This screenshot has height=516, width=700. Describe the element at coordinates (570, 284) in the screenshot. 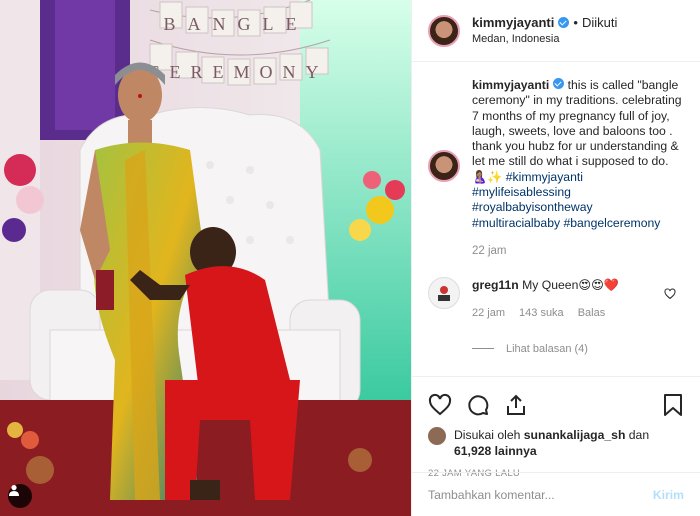

I see `comment-text: My Queen😍😍❤️` at that location.